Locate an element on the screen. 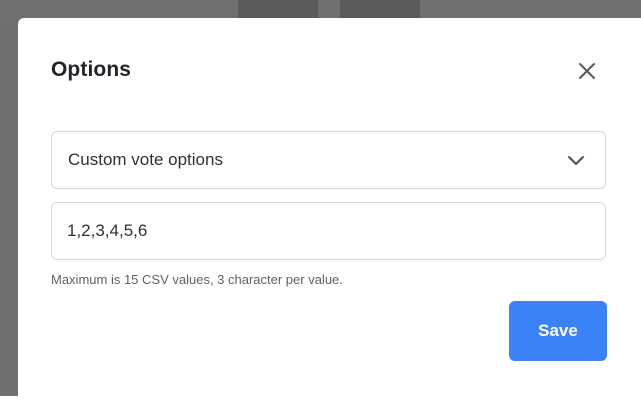  select-value: Custom vote options is located at coordinates (145, 159).